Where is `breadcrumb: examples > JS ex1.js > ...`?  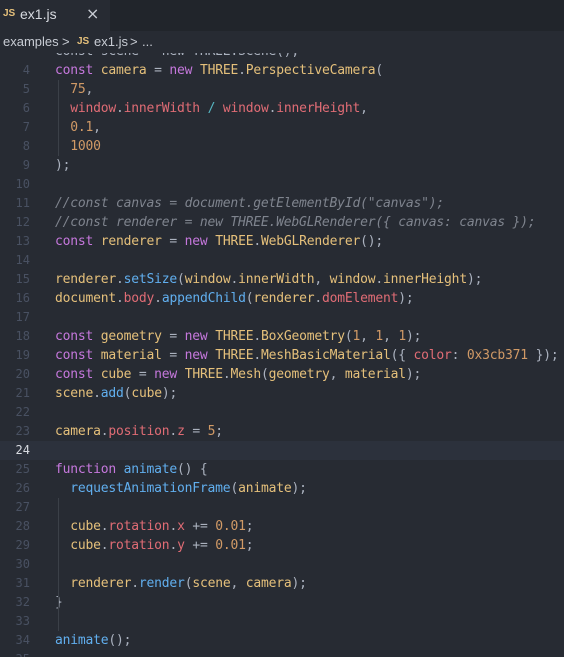
breadcrumb: examples > JS ex1.js > ... is located at coordinates (282, 42).